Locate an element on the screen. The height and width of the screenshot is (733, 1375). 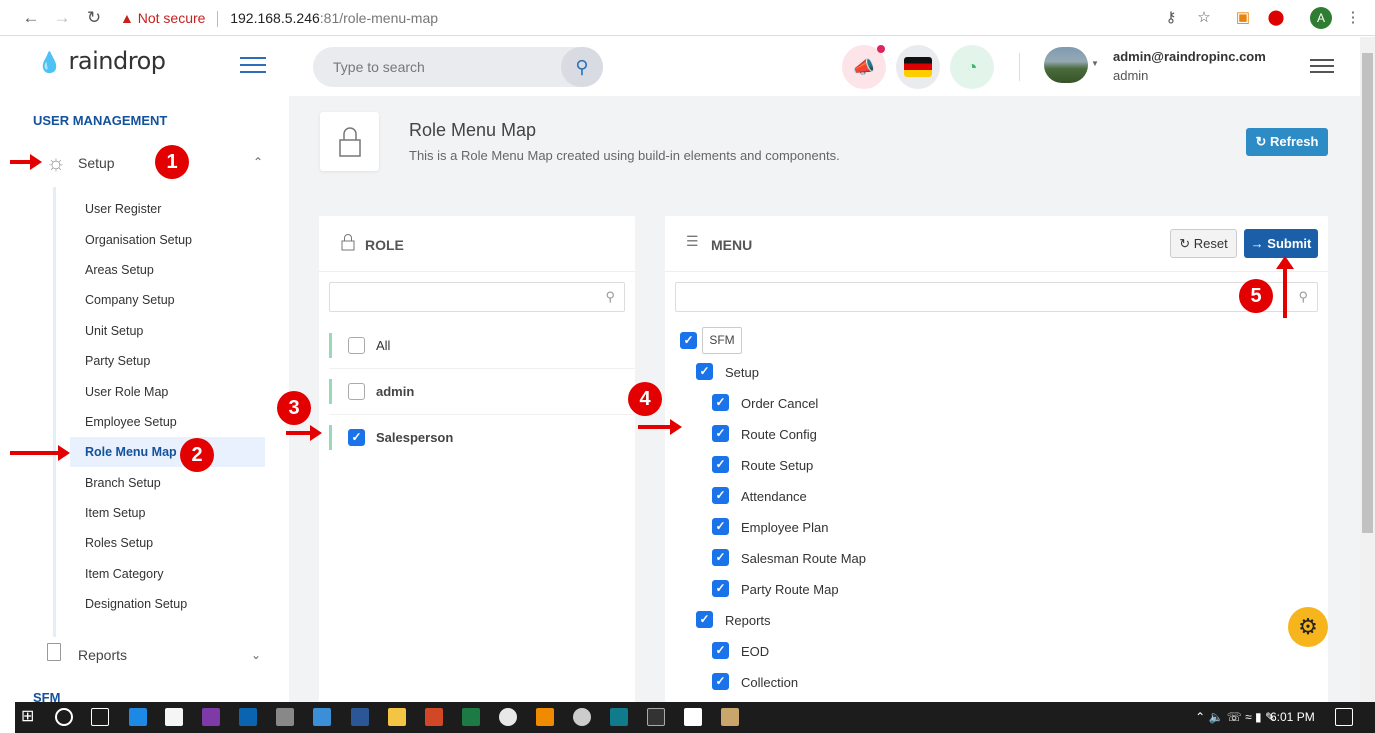
sidebar-item-organisation-setup: Organisation Setup is located at coordinates (138, 240).